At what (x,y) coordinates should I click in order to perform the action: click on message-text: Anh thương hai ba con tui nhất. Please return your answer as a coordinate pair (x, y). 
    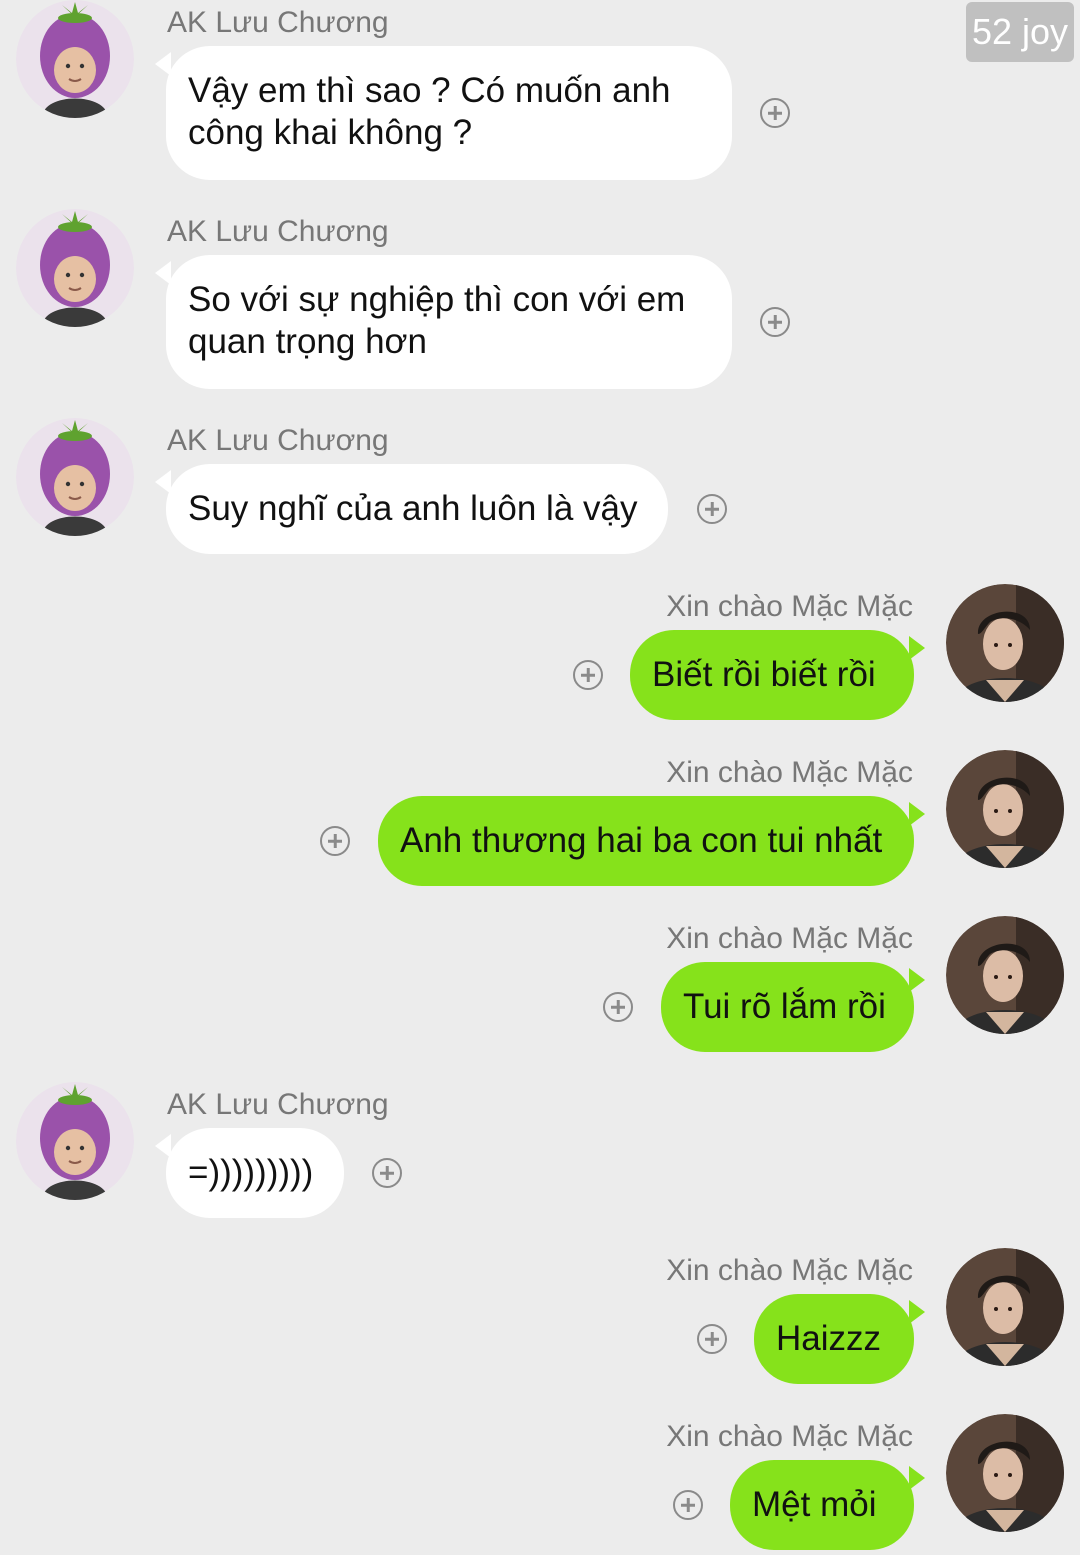
    Looking at the image, I should click on (641, 840).